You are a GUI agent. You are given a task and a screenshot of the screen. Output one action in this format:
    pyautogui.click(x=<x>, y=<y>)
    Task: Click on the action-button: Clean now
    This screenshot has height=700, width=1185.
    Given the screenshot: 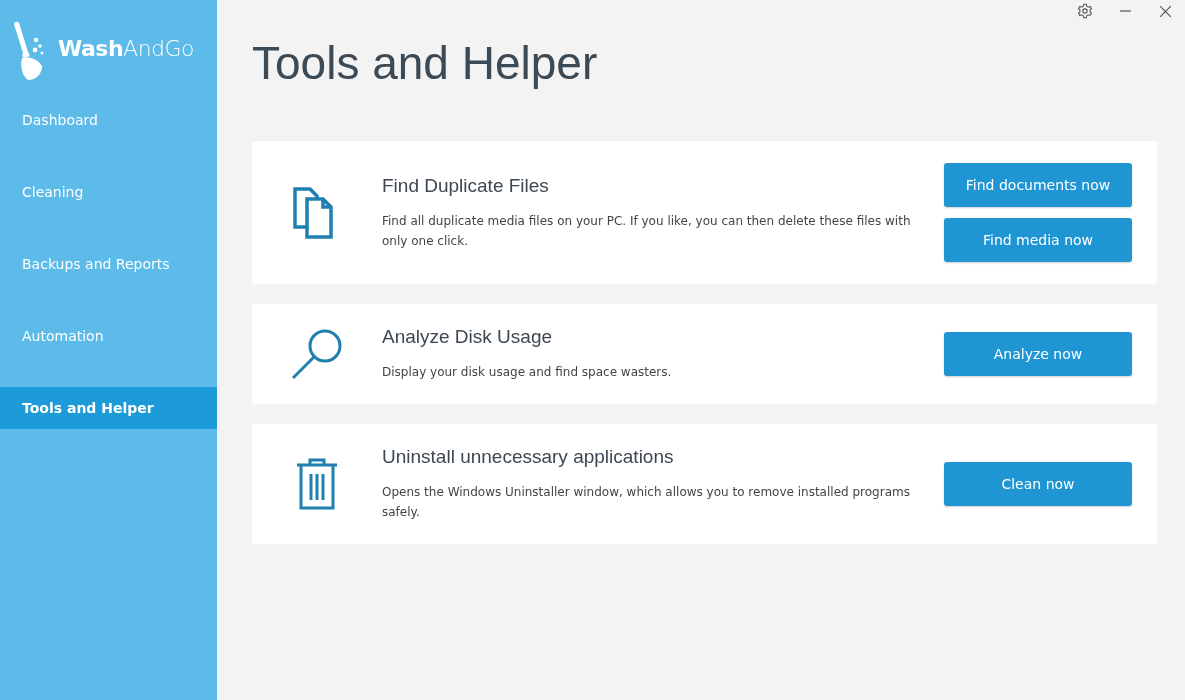 What is the action you would take?
    pyautogui.click(x=1038, y=484)
    